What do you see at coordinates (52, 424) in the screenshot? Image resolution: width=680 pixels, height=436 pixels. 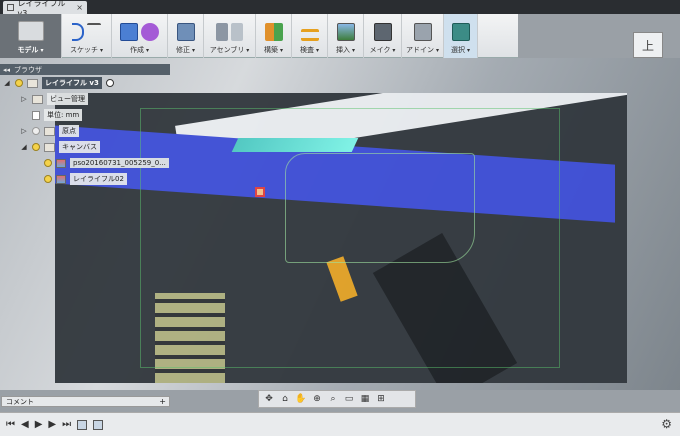 I see `step-forward-icon: ▶` at bounding box center [52, 424].